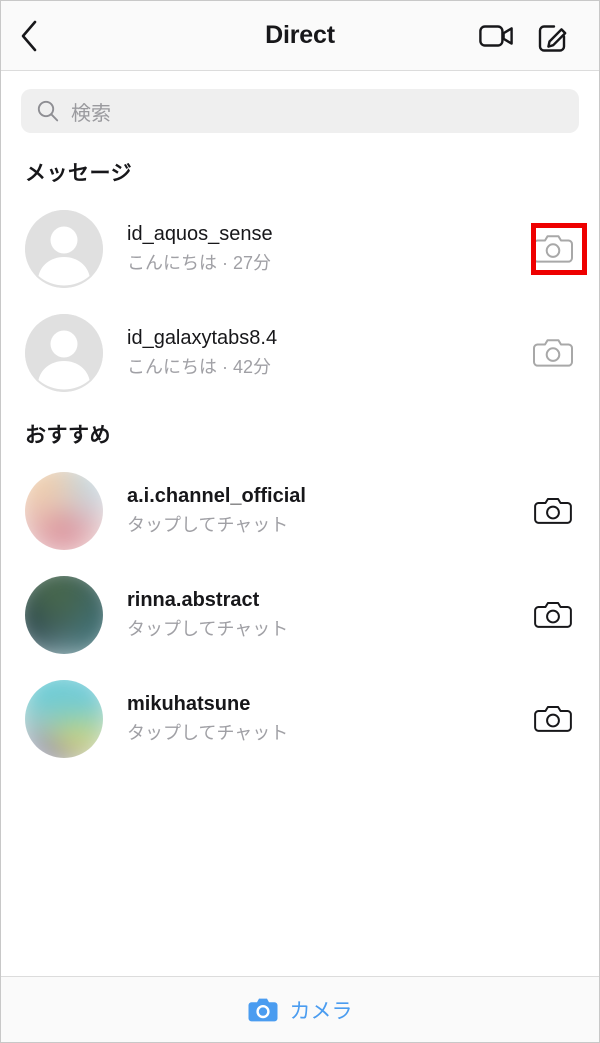  I want to click on camera-bottom-bar: カメラ, so click(300, 1009).